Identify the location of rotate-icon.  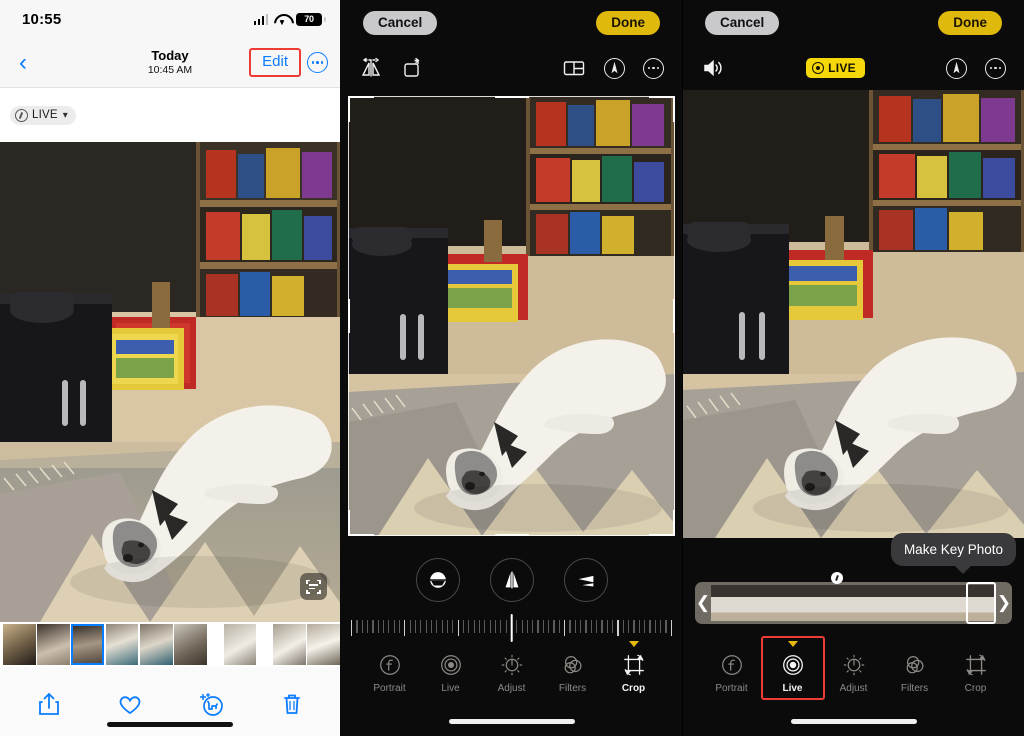
(413, 68).